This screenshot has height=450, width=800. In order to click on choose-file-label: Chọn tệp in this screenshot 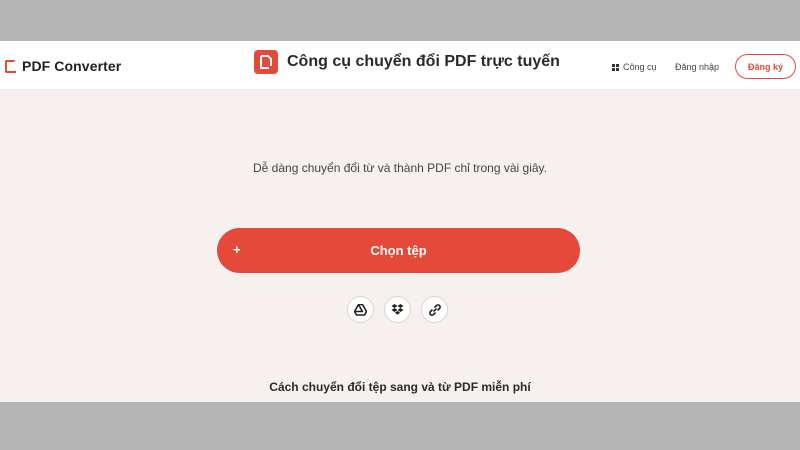, I will do `click(398, 250)`.